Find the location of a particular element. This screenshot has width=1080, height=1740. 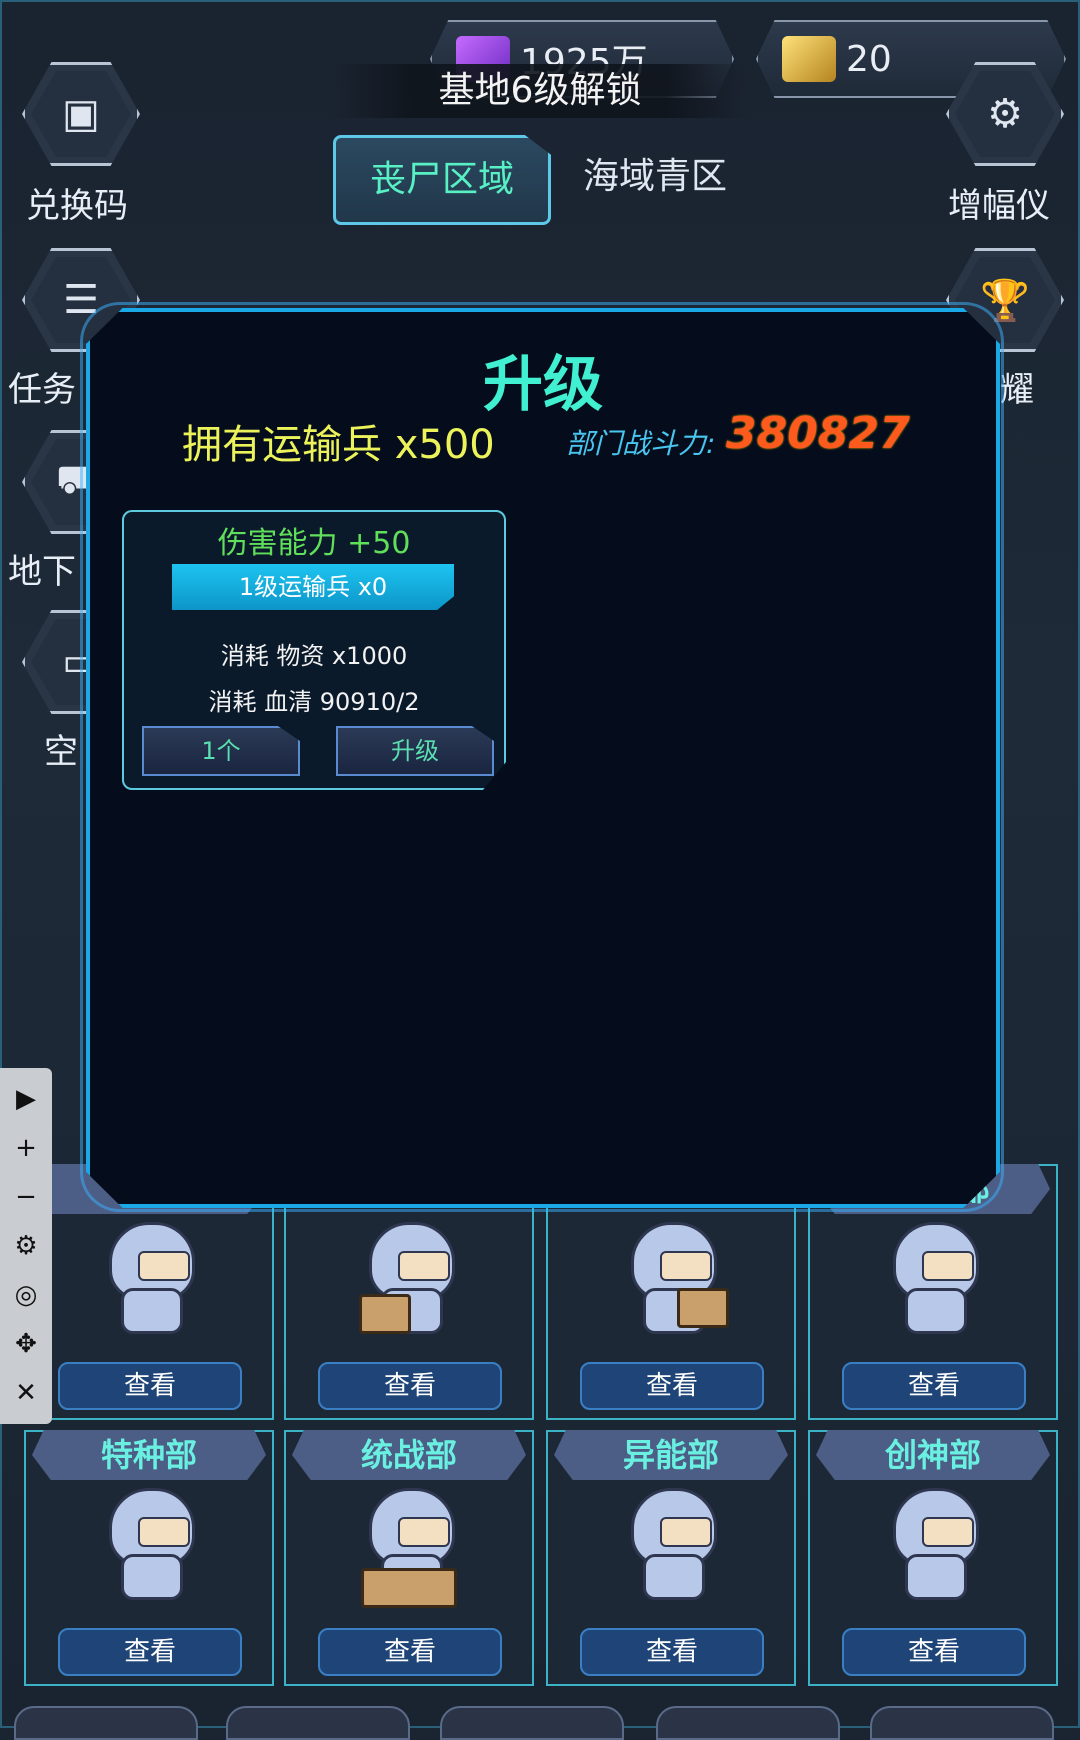

owned-units: 拥有运输兵 x500 is located at coordinates (338, 445).